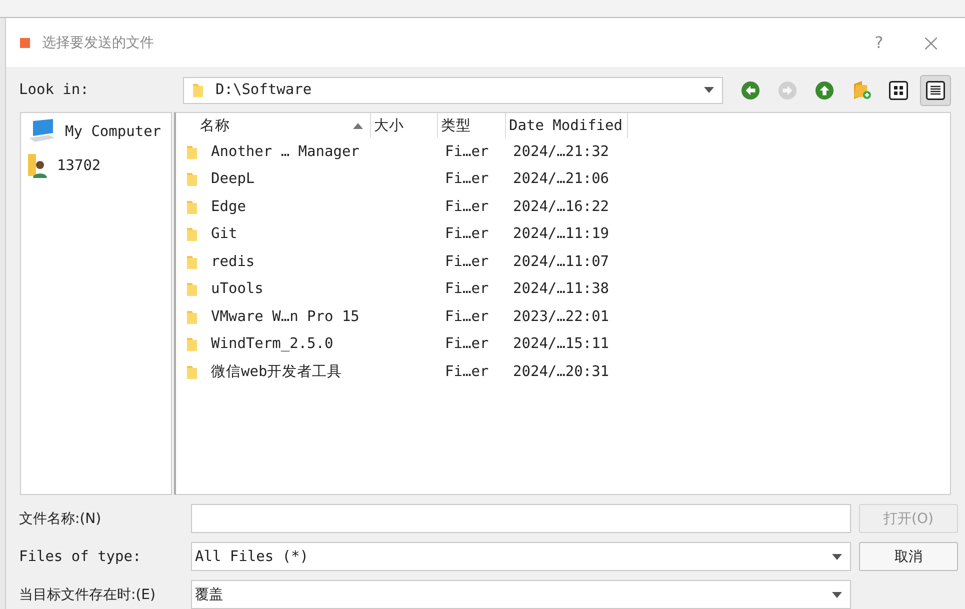 Image resolution: width=965 pixels, height=609 pixels. I want to click on table-cell-text: 2024/…21:06, so click(561, 179).